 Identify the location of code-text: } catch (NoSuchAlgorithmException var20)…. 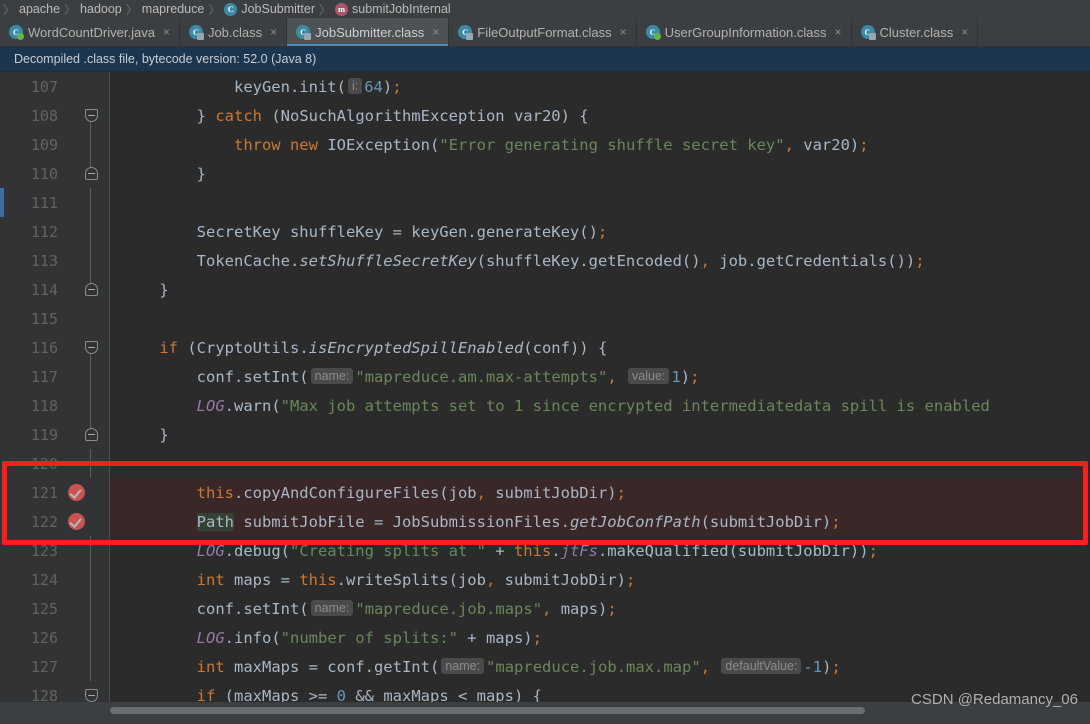
(600, 115).